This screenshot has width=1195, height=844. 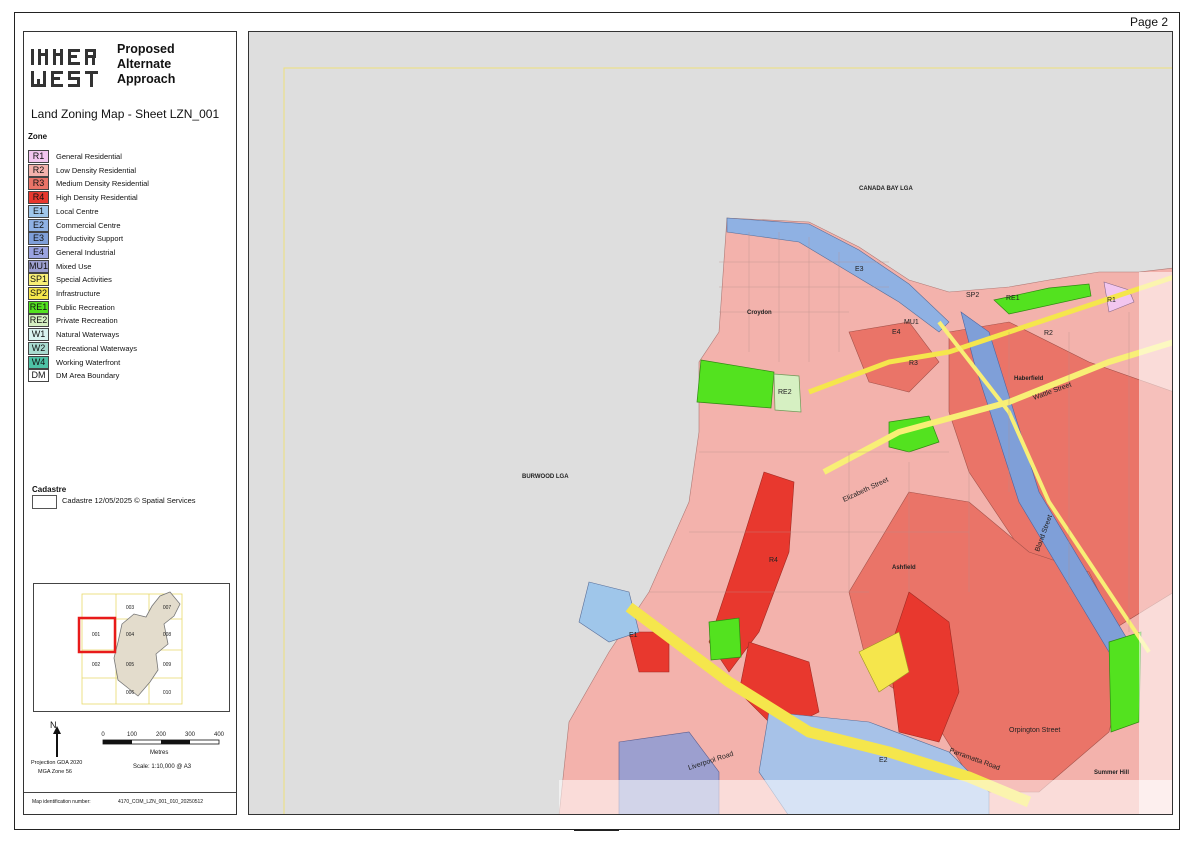 What do you see at coordinates (38, 307) in the screenshot?
I see `zone-swatch: RE1` at bounding box center [38, 307].